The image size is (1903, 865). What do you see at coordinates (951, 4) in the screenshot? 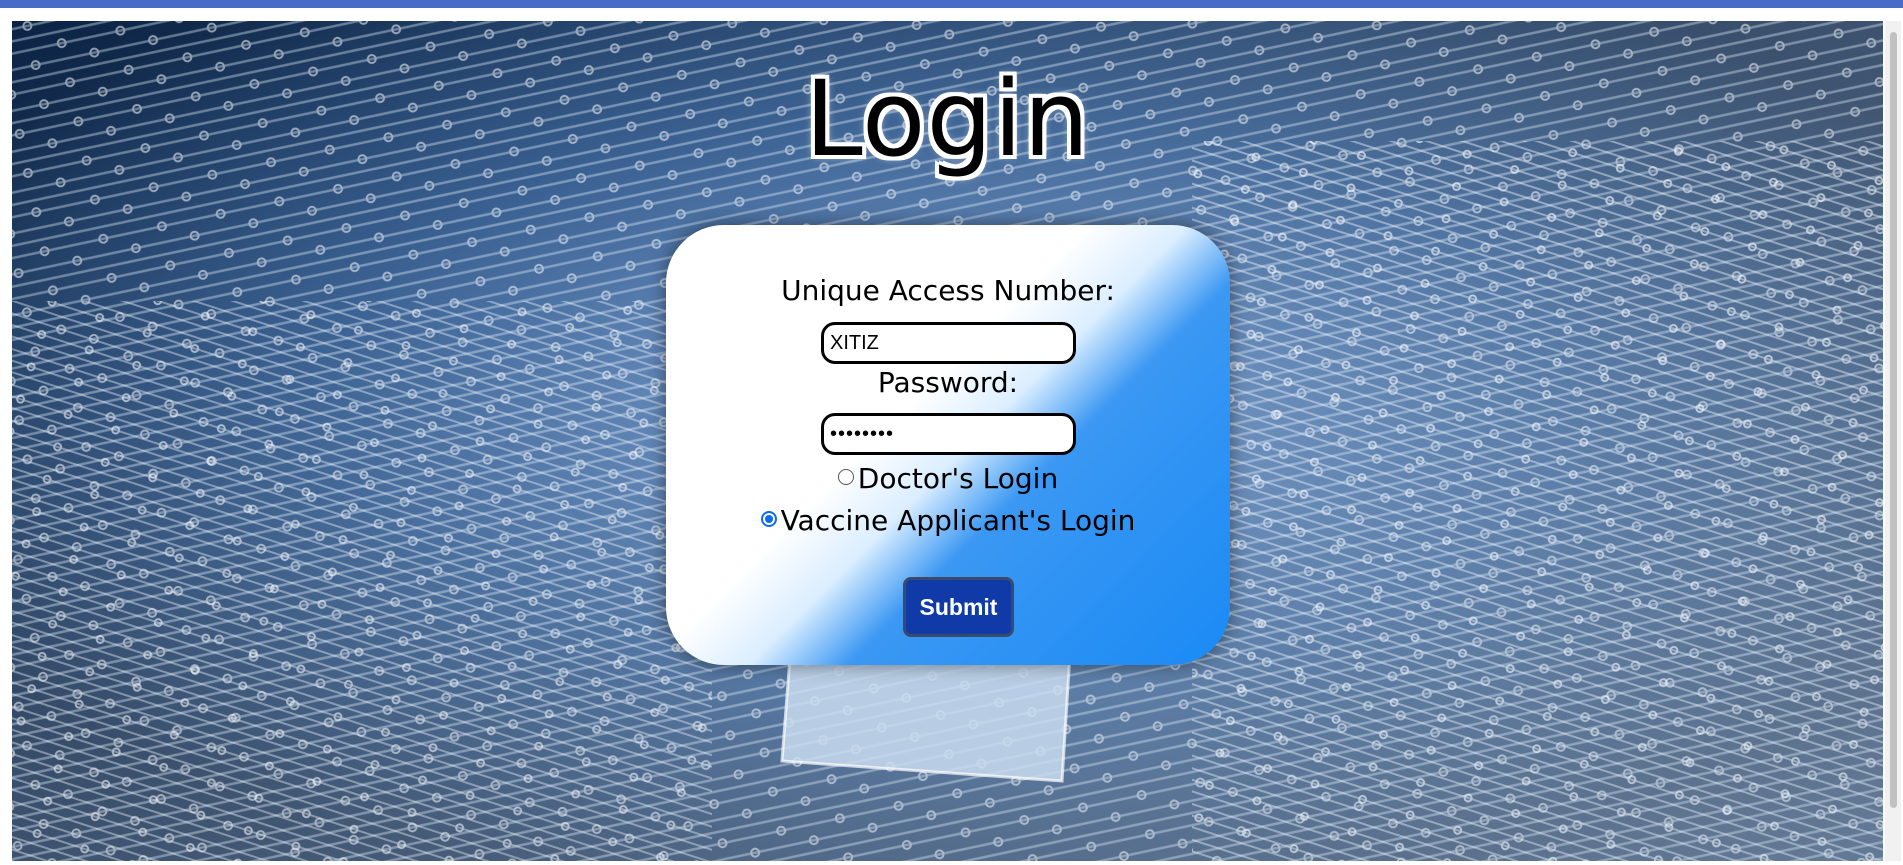
I see `browser-top-bar` at bounding box center [951, 4].